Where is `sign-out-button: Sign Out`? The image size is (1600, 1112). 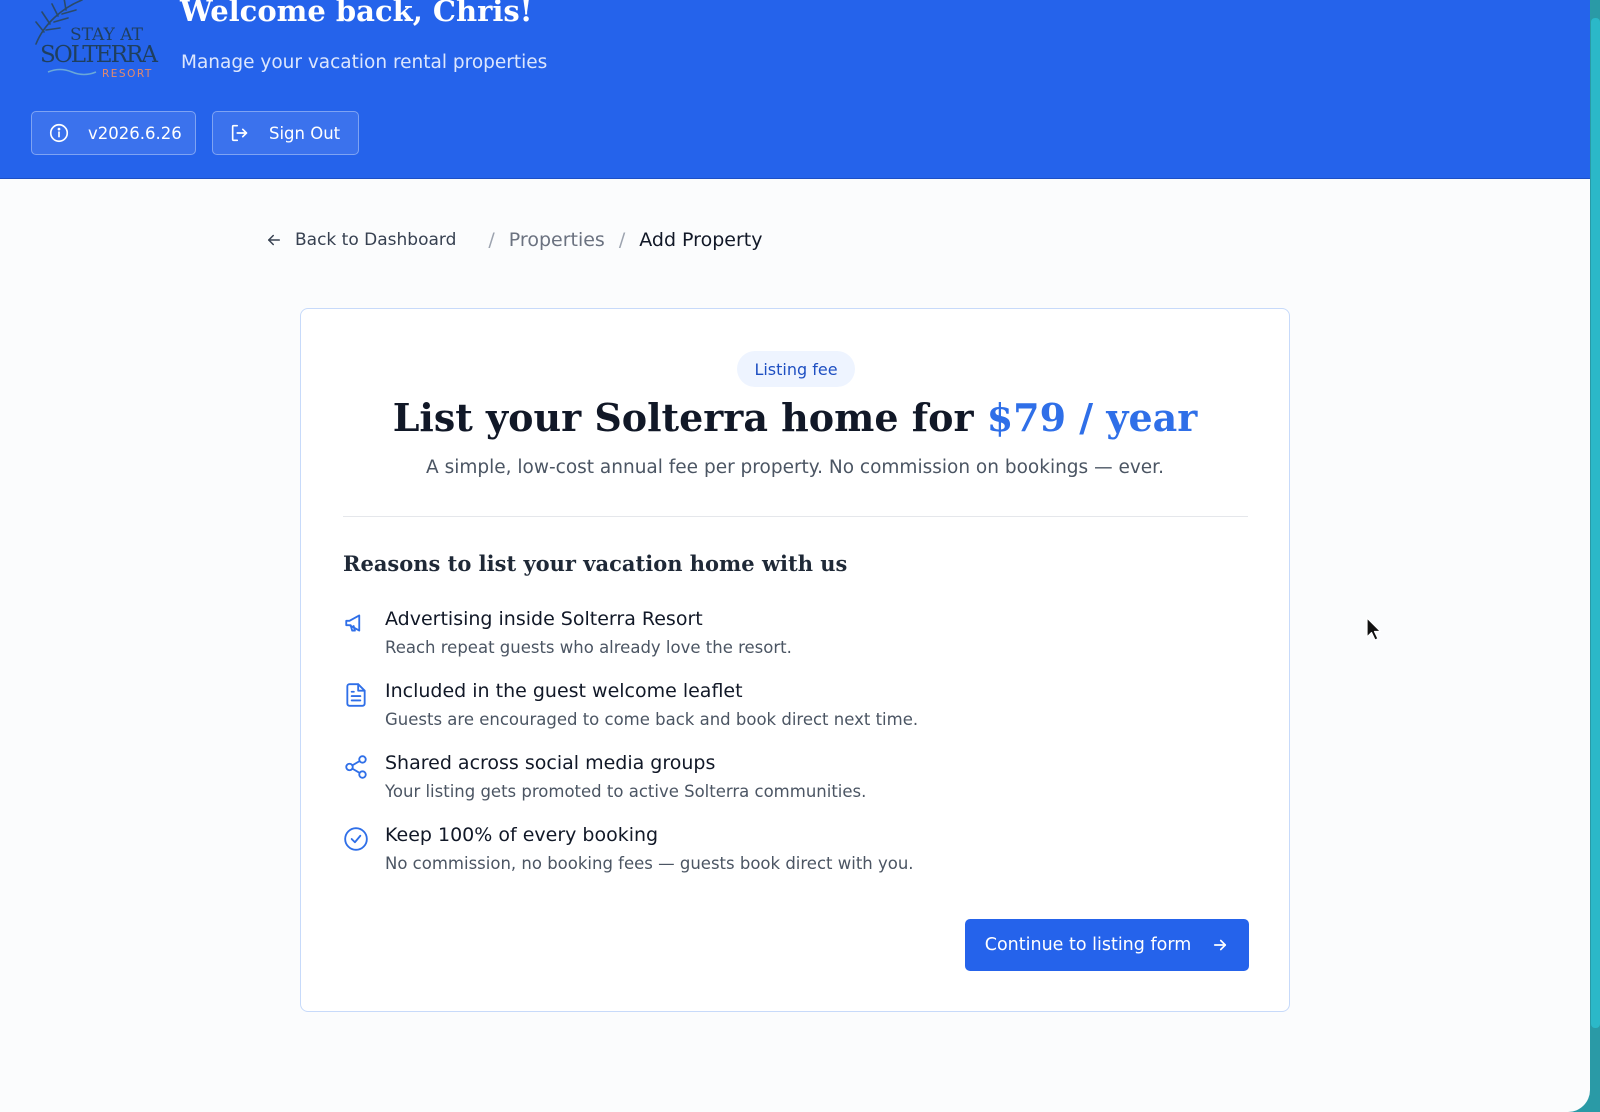
sign-out-button: Sign Out is located at coordinates (285, 133).